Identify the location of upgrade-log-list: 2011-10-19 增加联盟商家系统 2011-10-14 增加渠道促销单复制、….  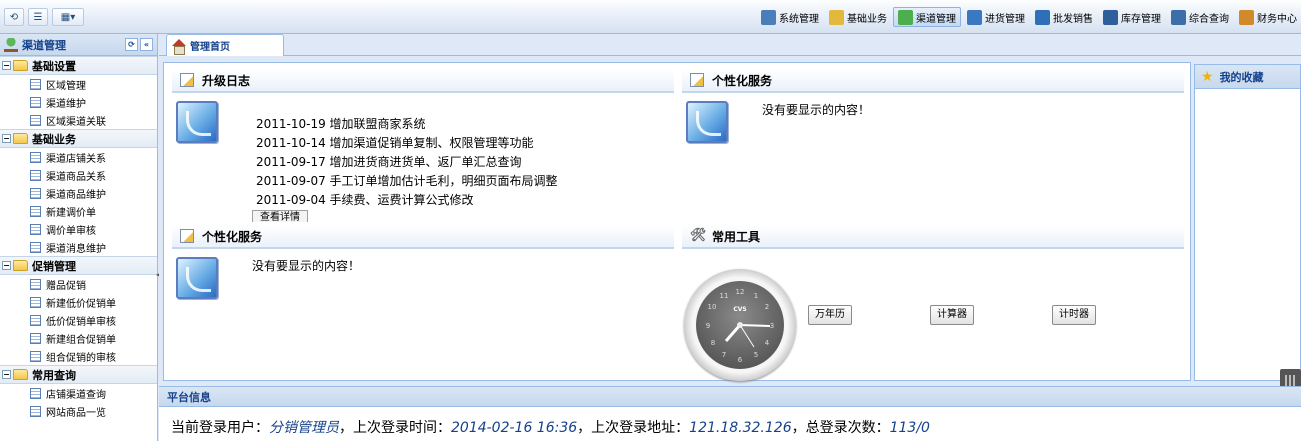
(407, 162).